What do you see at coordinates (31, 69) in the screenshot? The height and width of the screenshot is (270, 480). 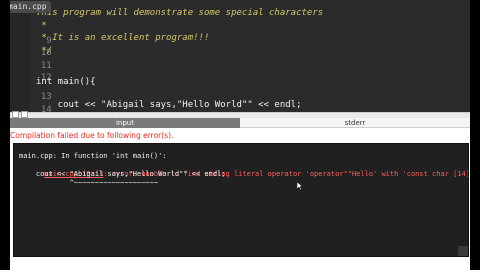 I see `code-line: 12` at bounding box center [31, 69].